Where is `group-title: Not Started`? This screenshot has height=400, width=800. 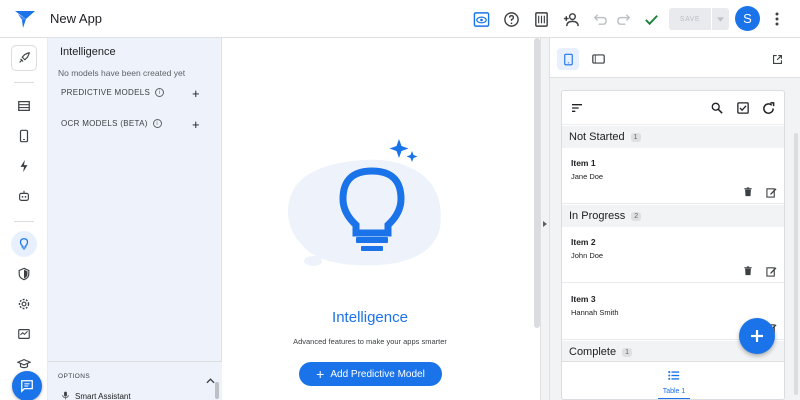 group-title: Not Started is located at coordinates (597, 137).